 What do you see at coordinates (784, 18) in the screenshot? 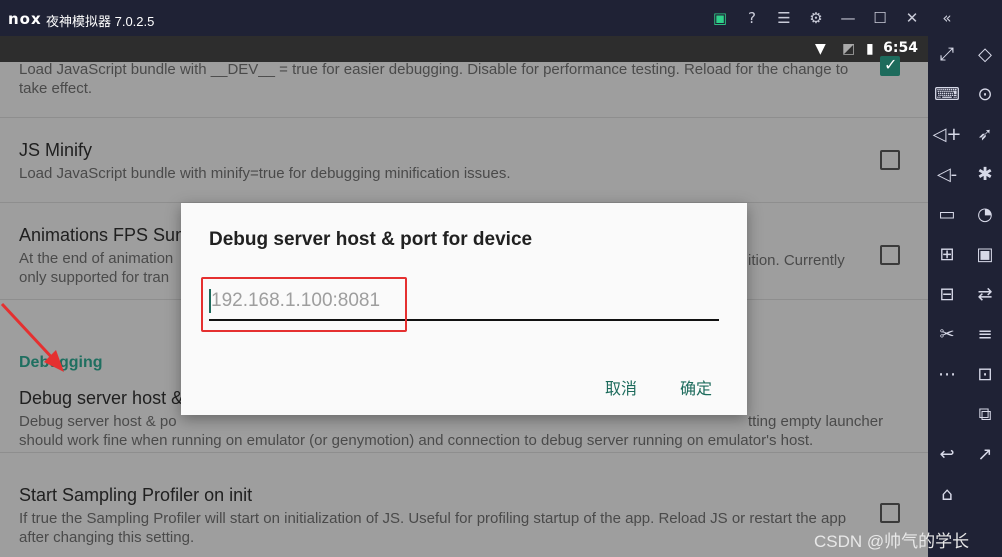
I see `menu-icon: ☰` at bounding box center [784, 18].